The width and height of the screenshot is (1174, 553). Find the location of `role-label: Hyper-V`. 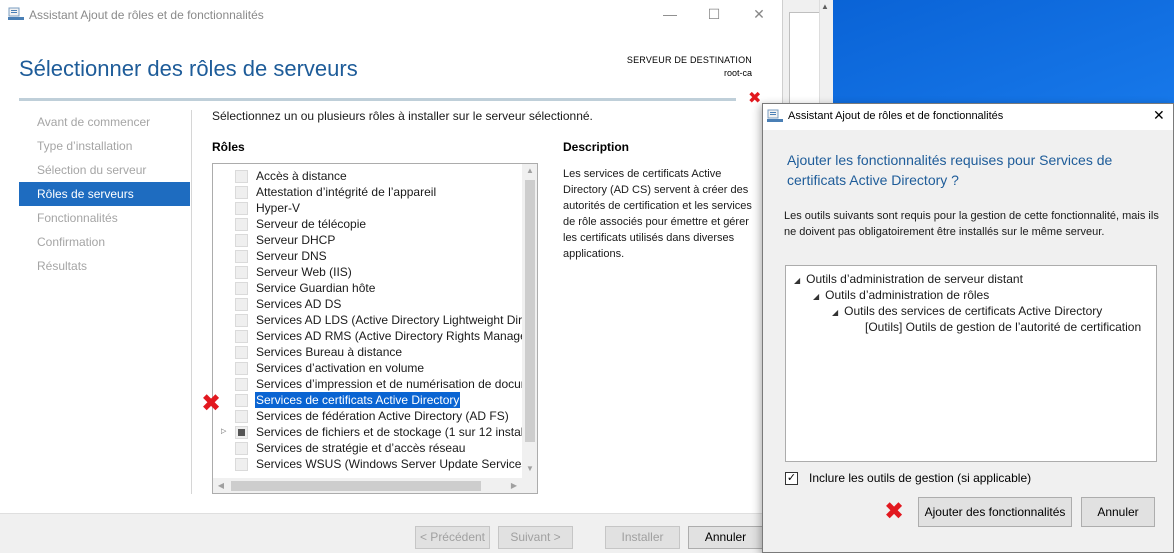

role-label: Hyper-V is located at coordinates (278, 208).